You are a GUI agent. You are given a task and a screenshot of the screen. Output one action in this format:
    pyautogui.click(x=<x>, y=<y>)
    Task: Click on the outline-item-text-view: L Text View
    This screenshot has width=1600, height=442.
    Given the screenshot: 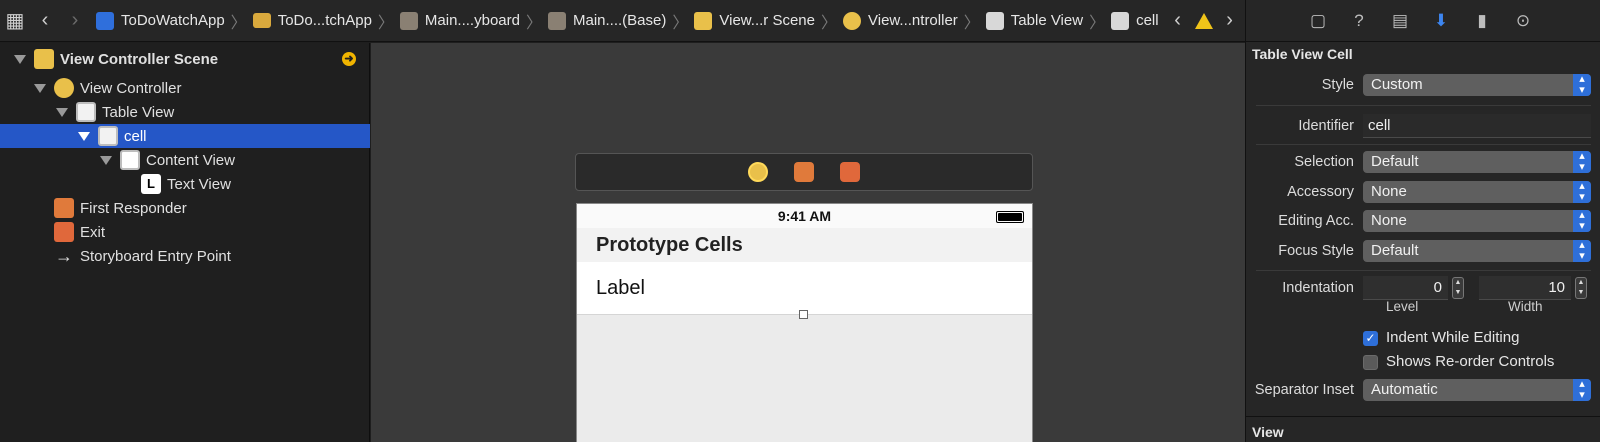 What is the action you would take?
    pyautogui.click(x=185, y=184)
    